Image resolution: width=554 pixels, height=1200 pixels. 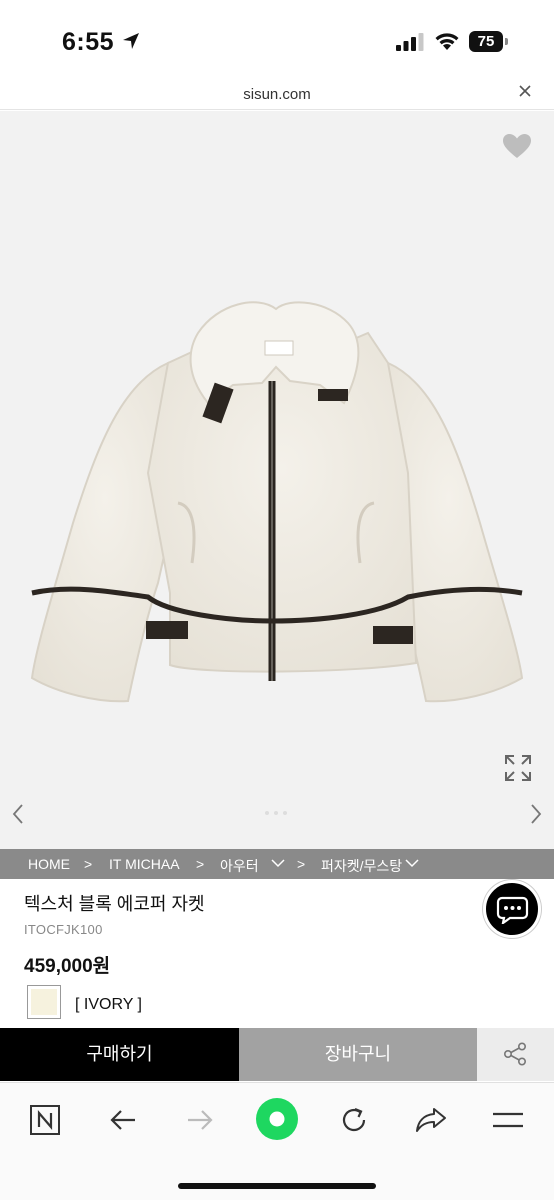 I want to click on chat-button, so click(x=512, y=909).